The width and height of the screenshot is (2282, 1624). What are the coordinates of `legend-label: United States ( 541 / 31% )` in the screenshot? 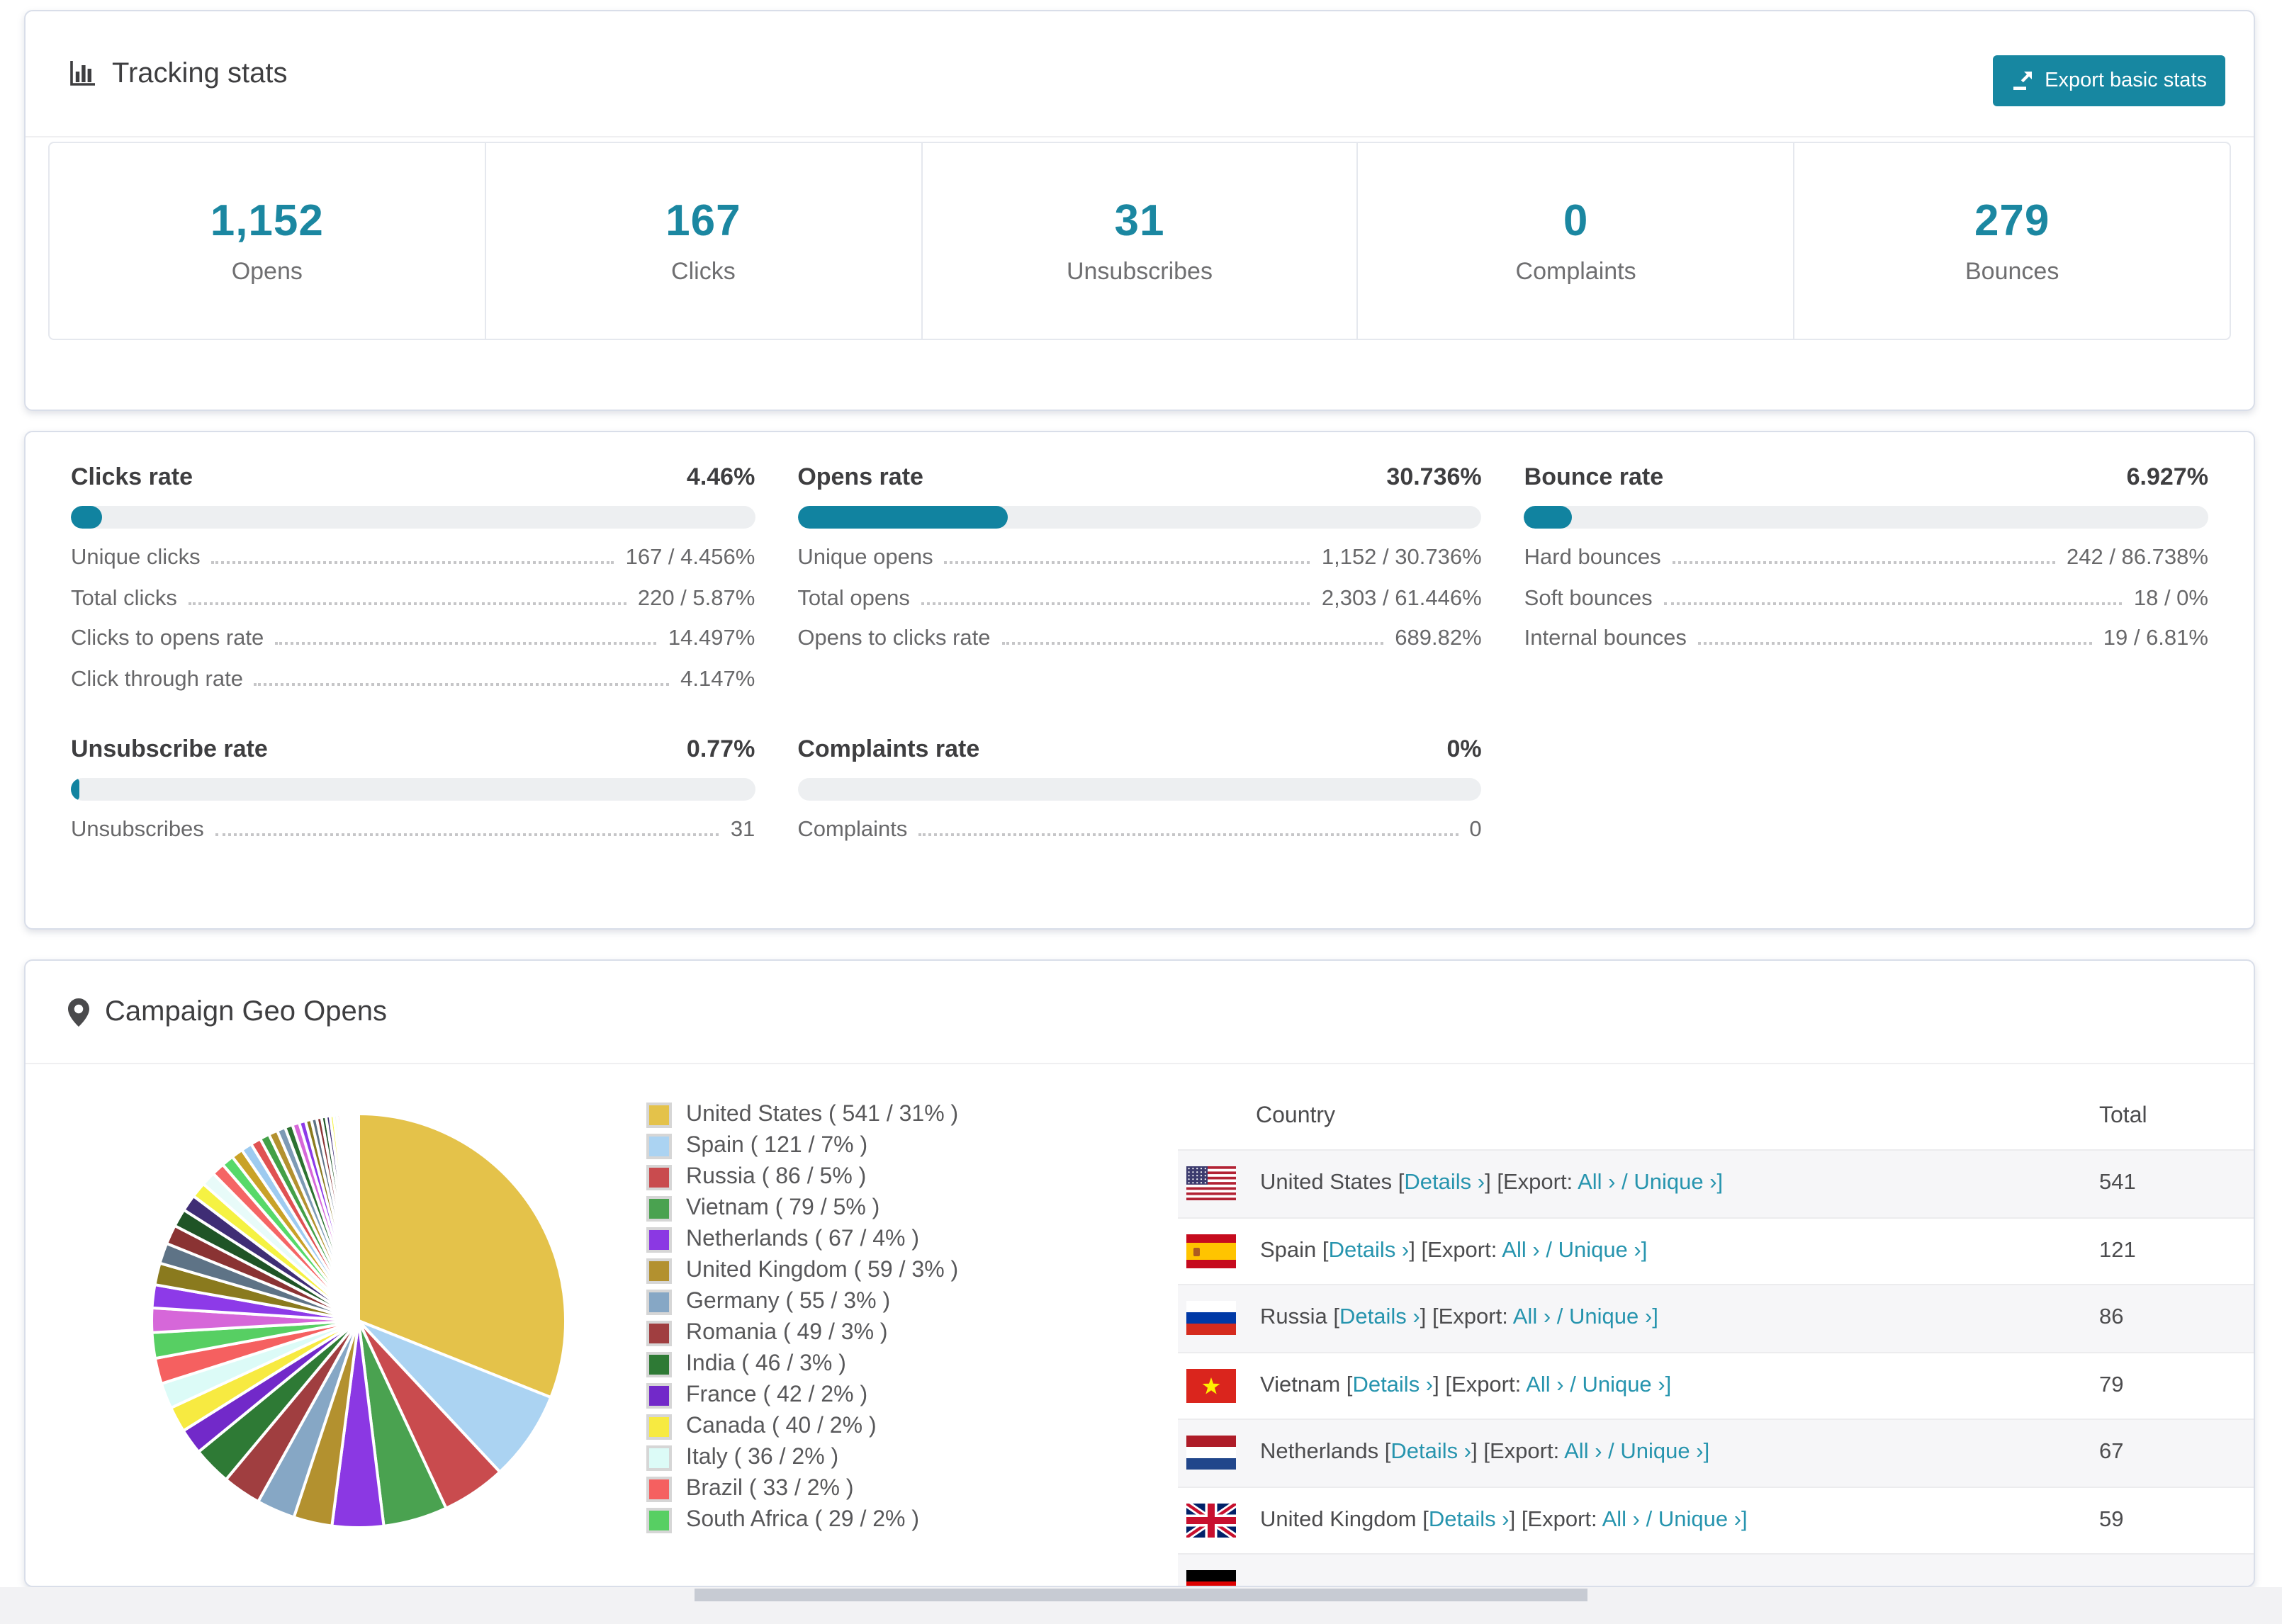 It's located at (822, 1115).